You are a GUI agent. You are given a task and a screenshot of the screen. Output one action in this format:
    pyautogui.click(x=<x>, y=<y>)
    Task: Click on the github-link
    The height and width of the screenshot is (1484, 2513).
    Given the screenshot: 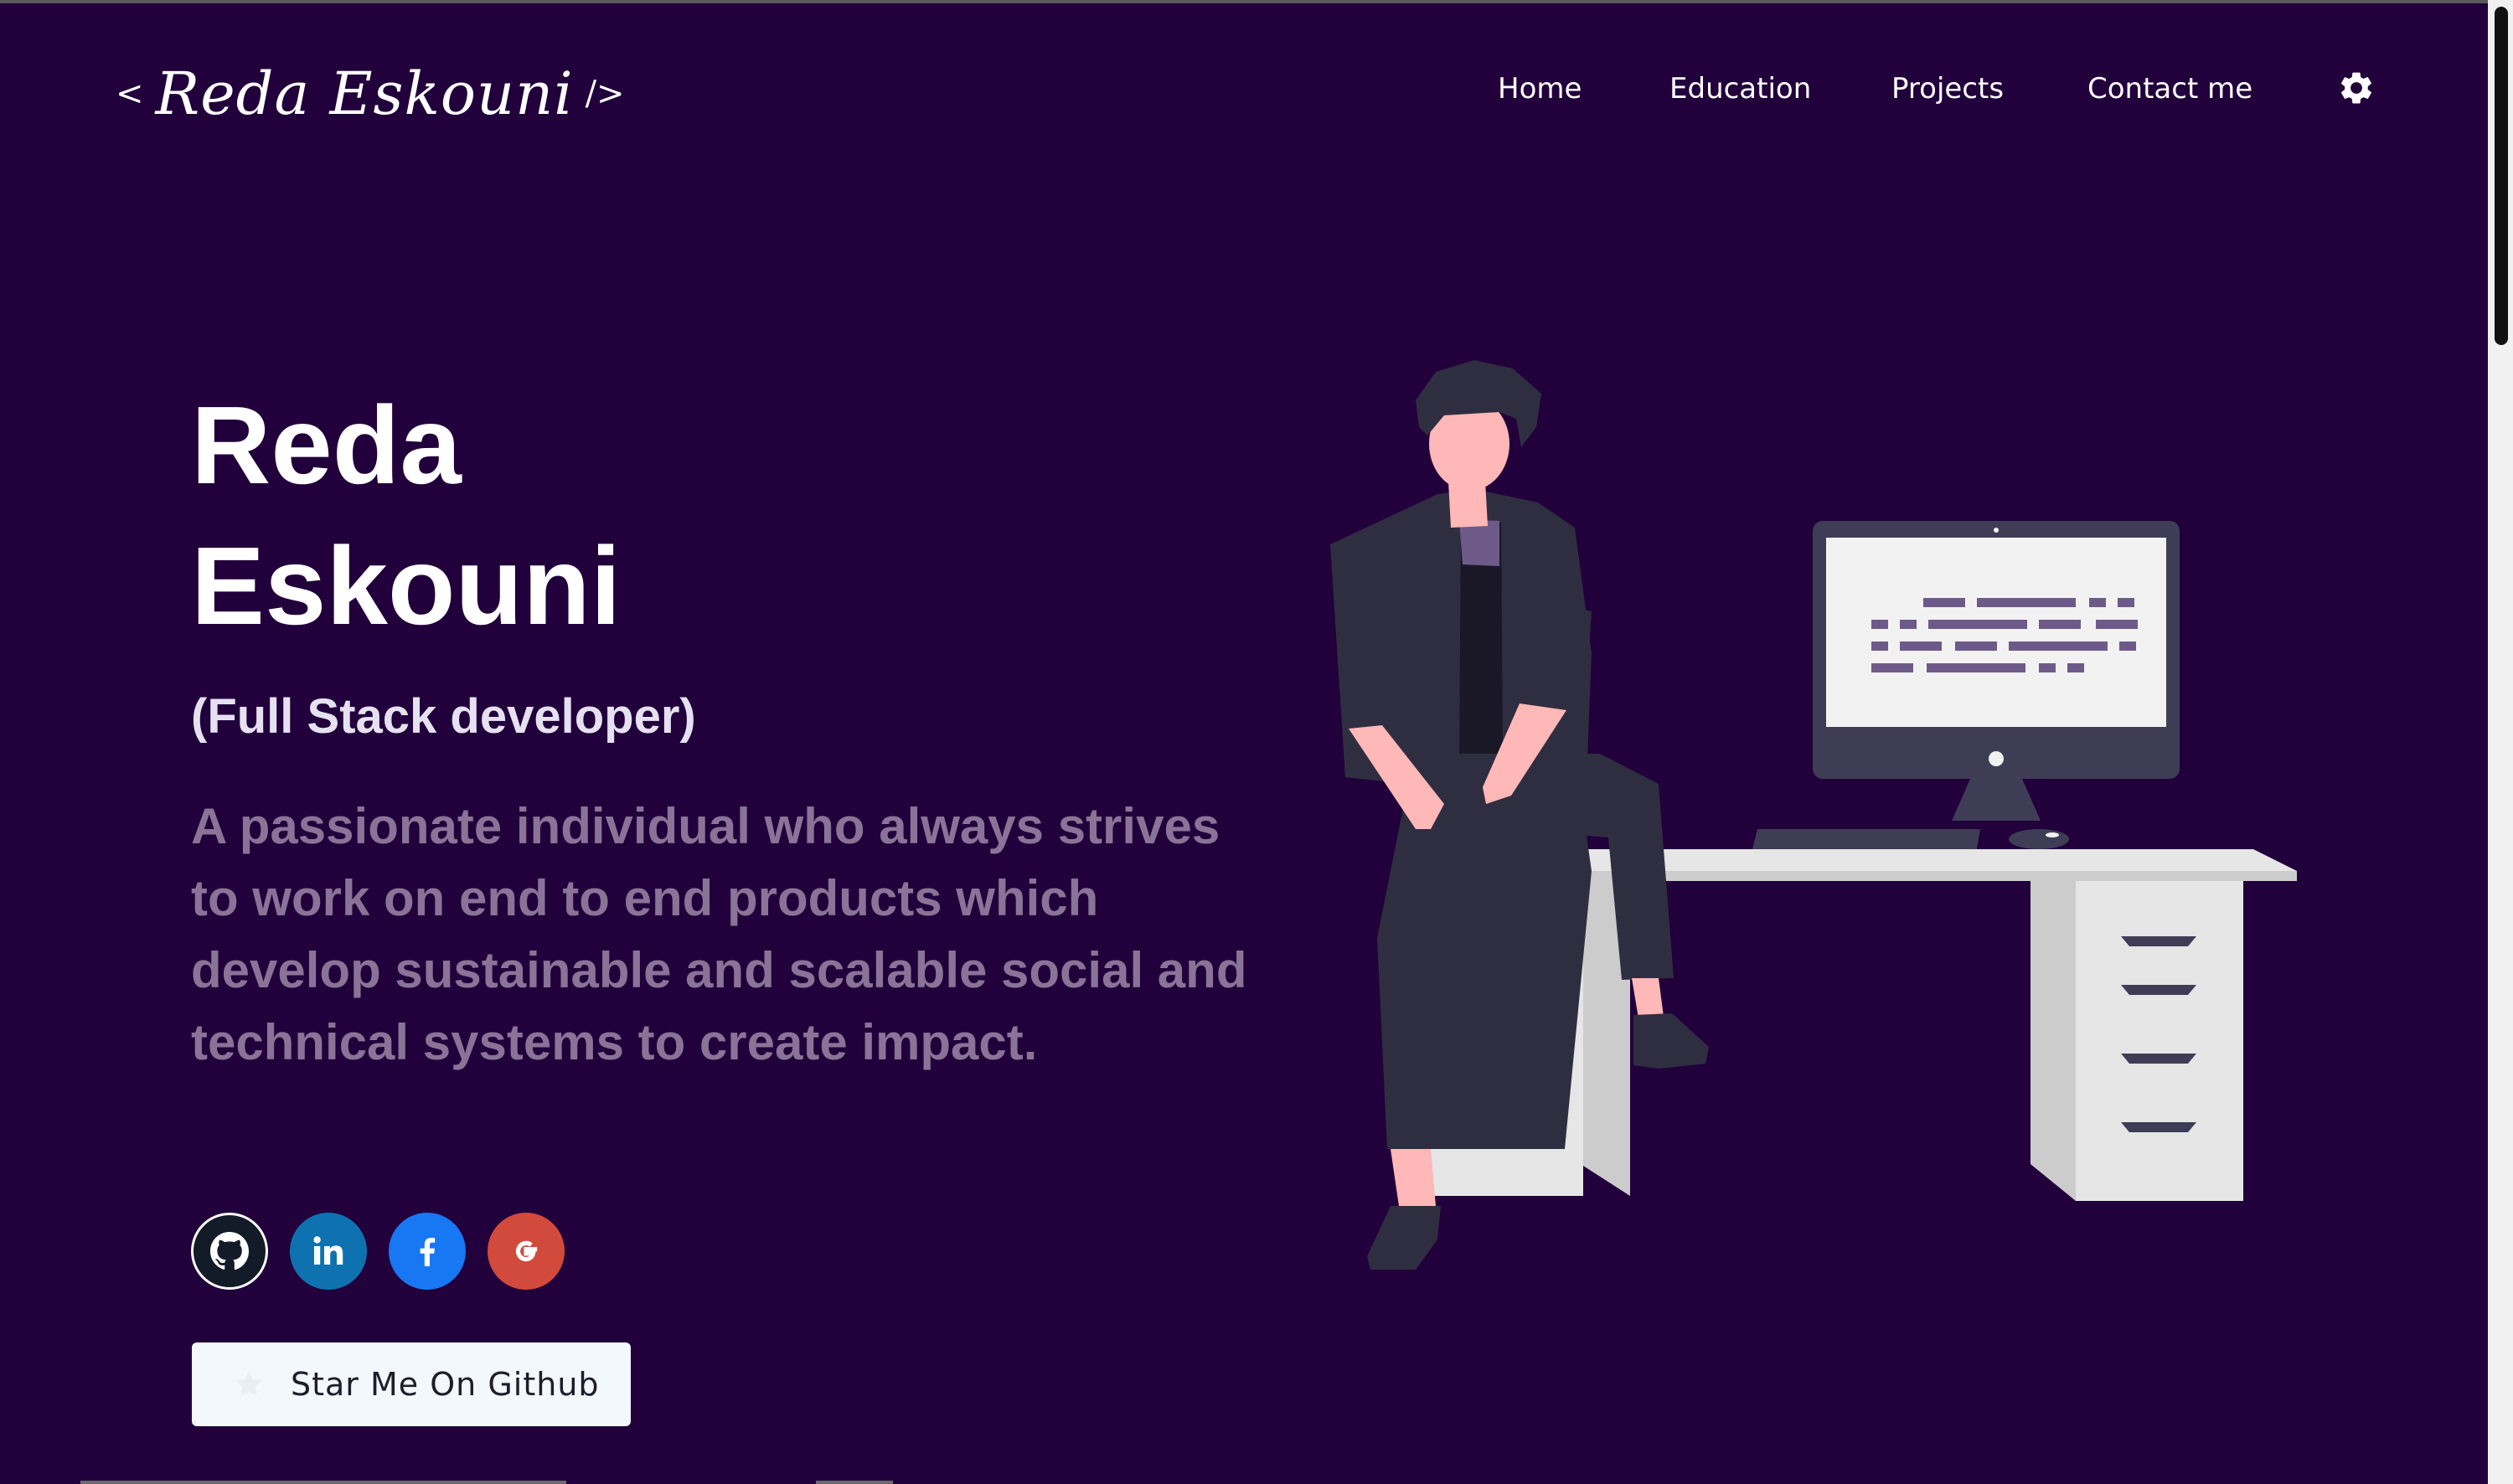 What is the action you would take?
    pyautogui.click(x=229, y=1251)
    